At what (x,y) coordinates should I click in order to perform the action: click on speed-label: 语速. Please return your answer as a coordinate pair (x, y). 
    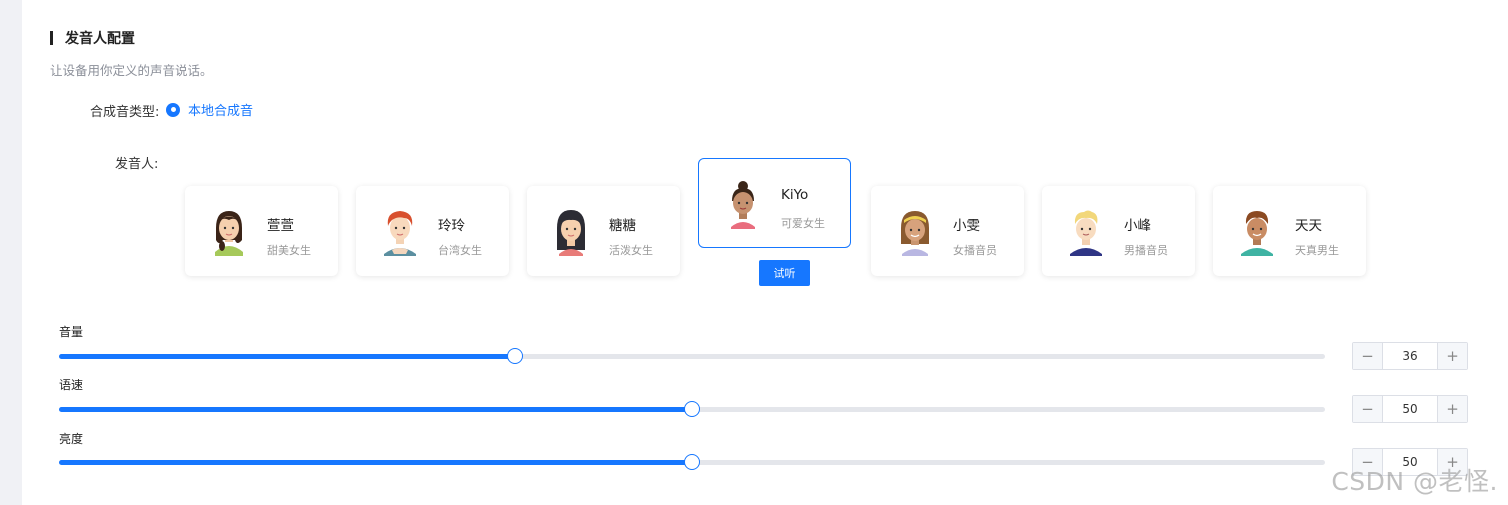
    Looking at the image, I should click on (71, 385).